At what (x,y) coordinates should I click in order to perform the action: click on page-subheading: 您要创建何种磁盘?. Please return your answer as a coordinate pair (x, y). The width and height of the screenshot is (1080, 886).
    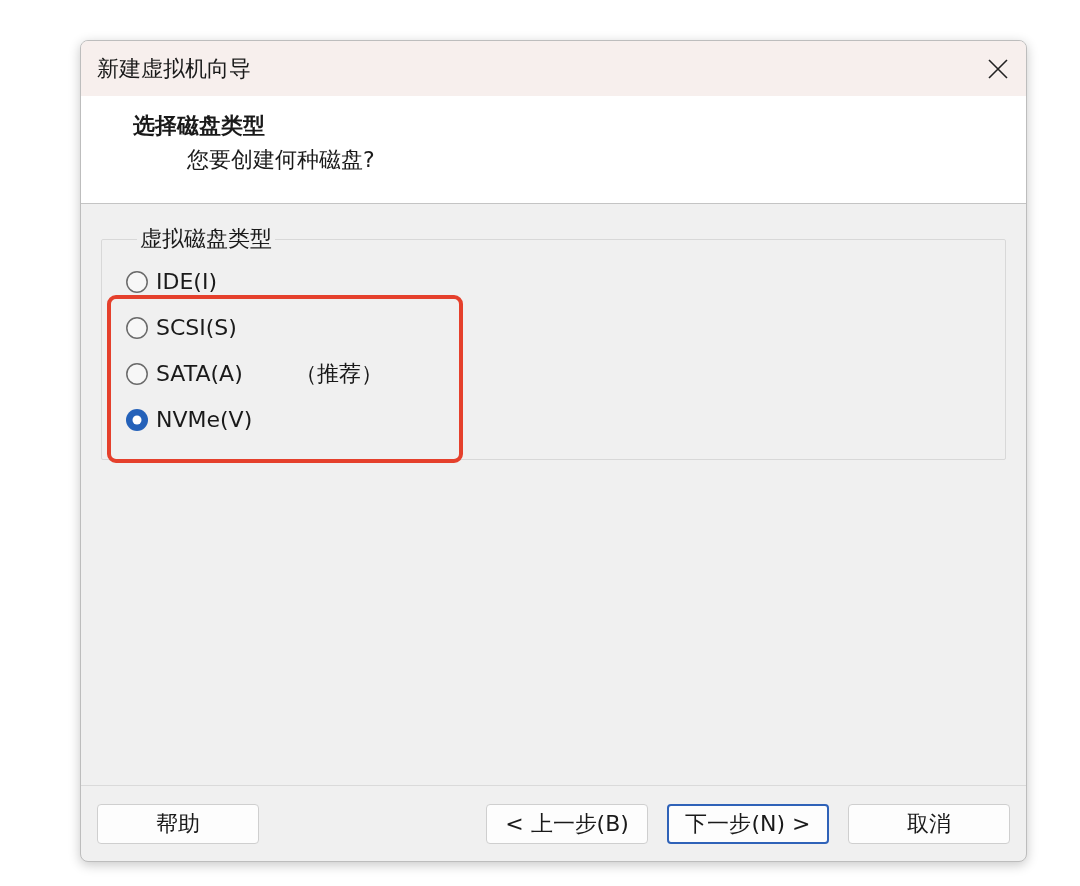
    Looking at the image, I should click on (281, 160).